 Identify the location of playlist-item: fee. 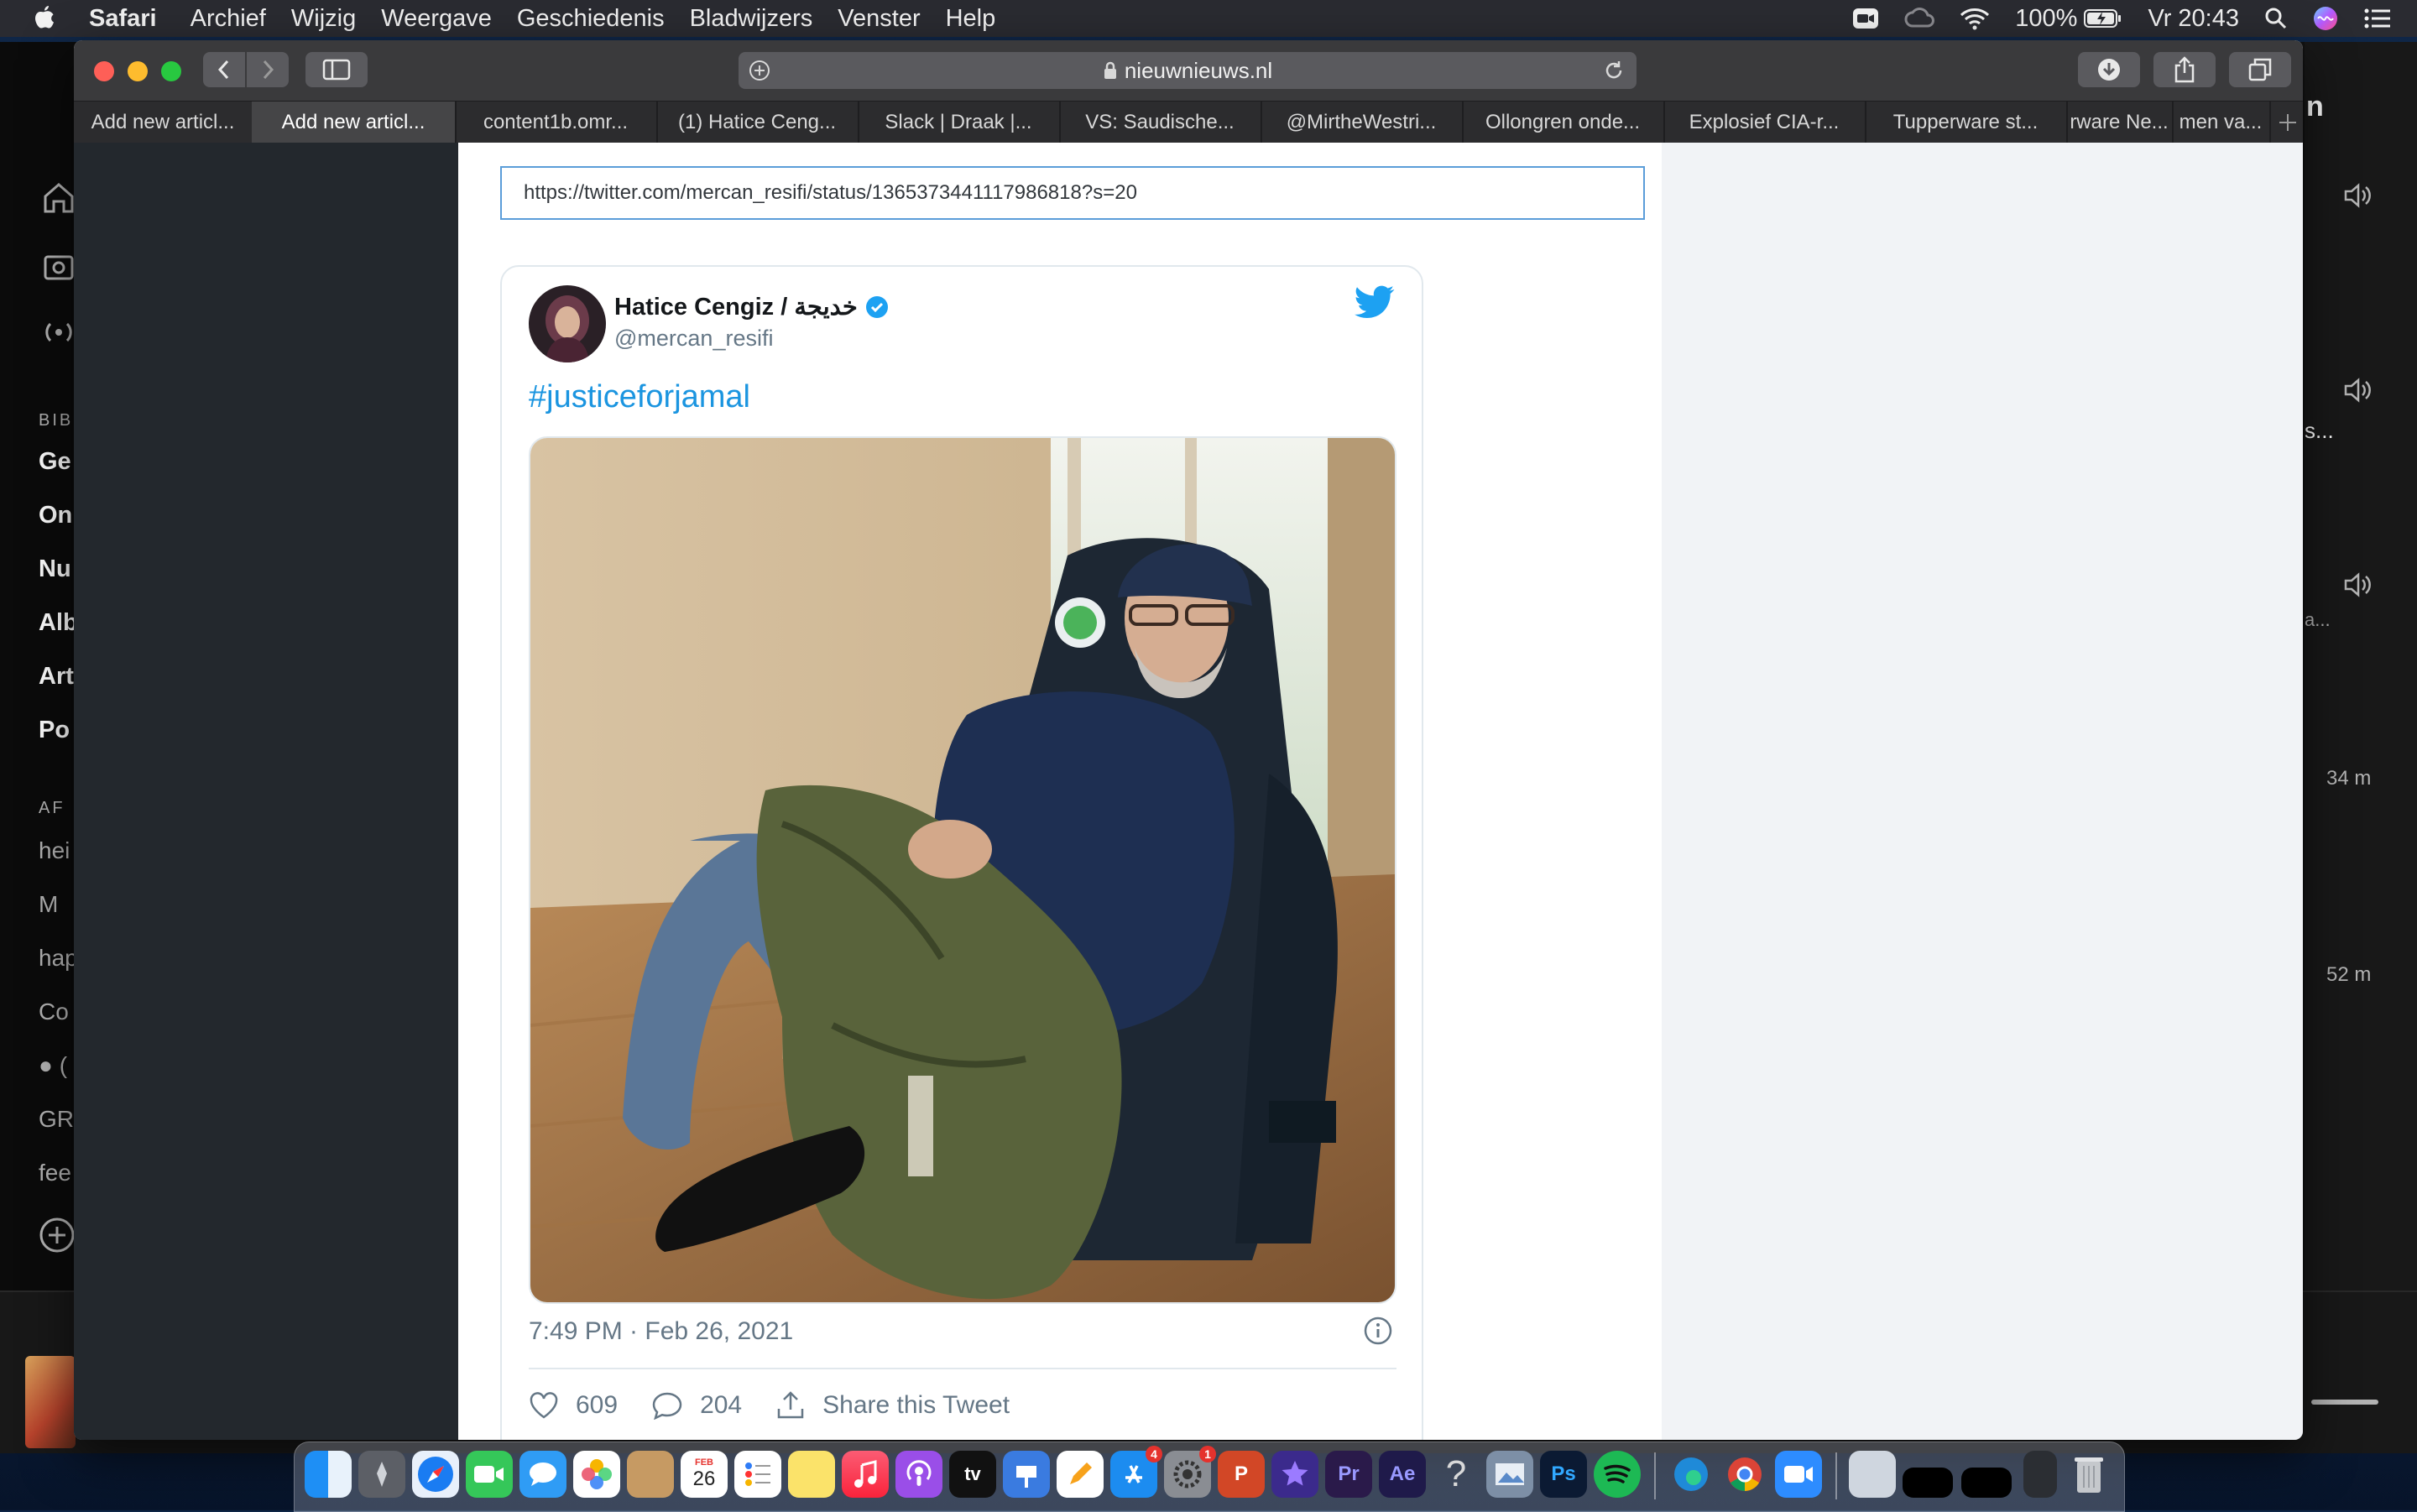
(55, 1173).